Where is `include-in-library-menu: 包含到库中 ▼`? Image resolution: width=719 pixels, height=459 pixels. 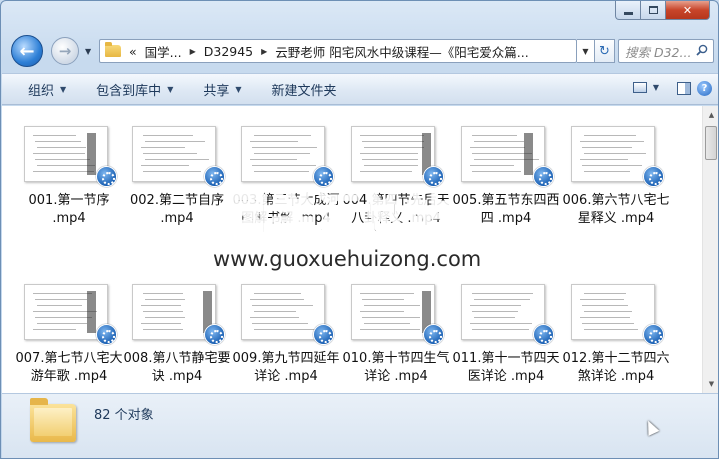
include-in-library-menu: 包含到库中 ▼ is located at coordinates (134, 89).